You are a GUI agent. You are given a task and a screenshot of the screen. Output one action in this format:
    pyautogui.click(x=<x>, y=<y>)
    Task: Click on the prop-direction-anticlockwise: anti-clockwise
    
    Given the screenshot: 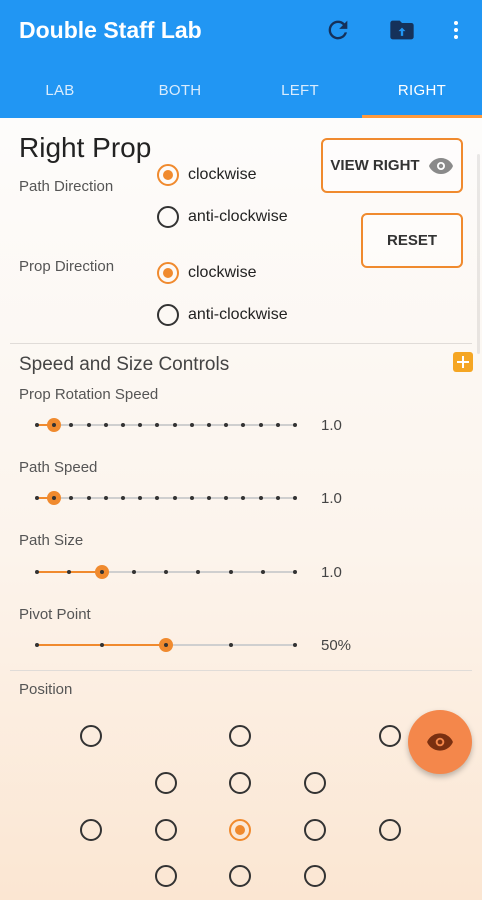 What is the action you would take?
    pyautogui.click(x=222, y=315)
    